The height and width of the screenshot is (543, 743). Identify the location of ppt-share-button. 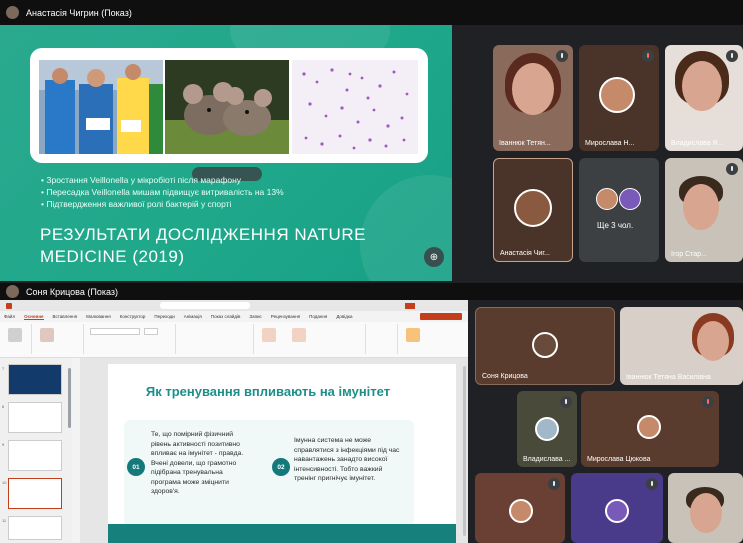
(410, 305).